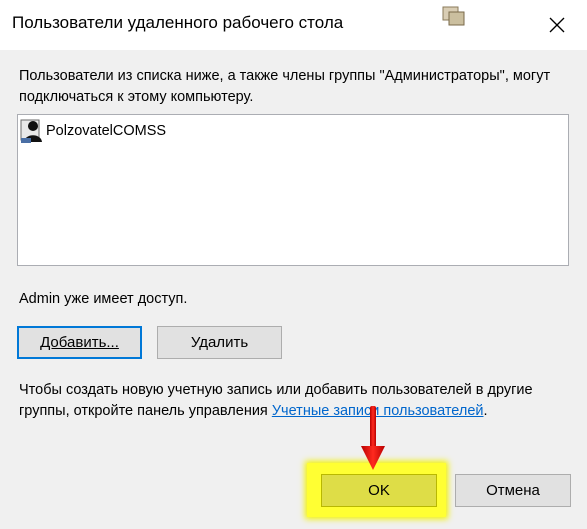 This screenshot has height=529, width=587. I want to click on close-button, so click(557, 25).